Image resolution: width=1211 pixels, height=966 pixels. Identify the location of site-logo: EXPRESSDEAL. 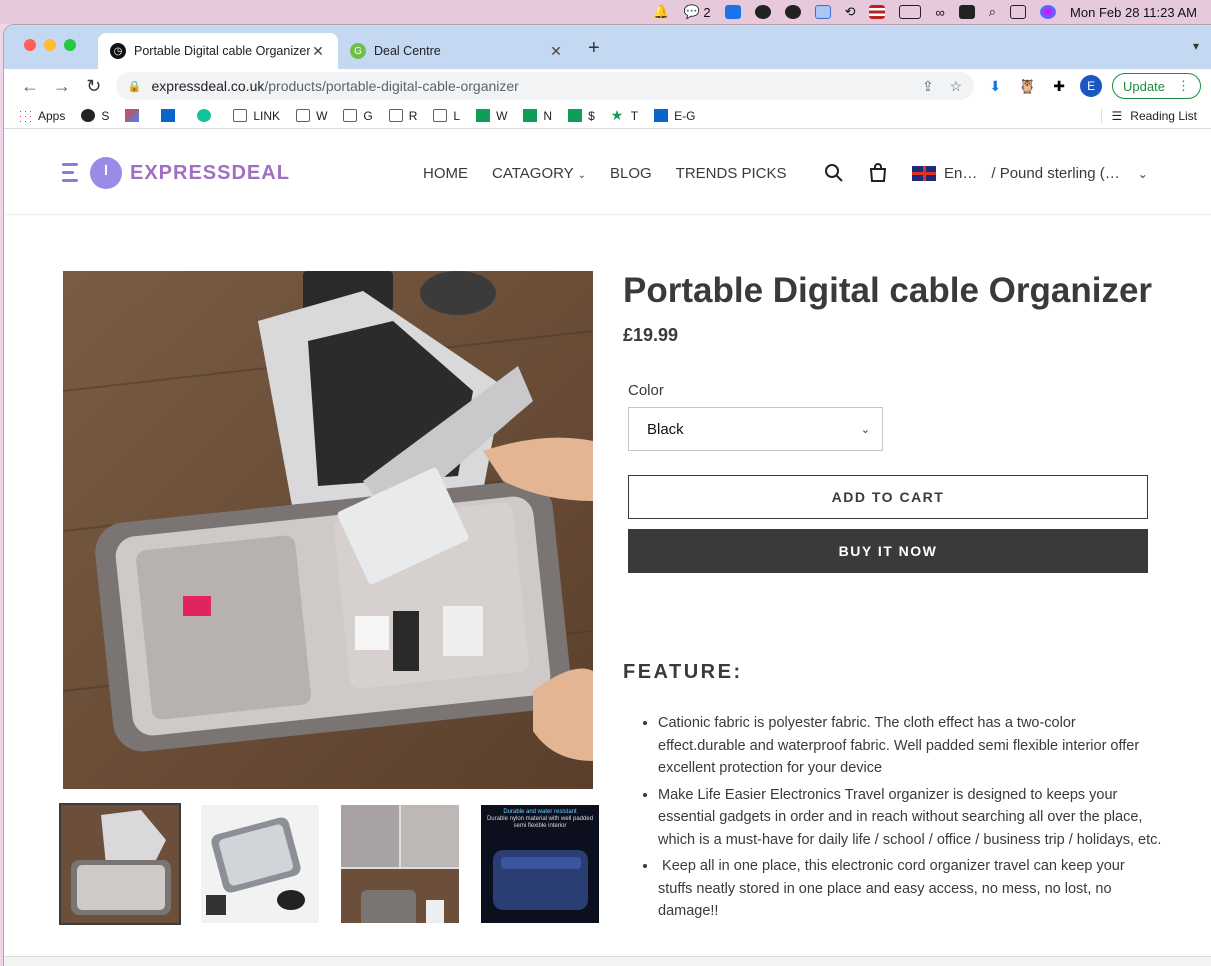
(176, 173).